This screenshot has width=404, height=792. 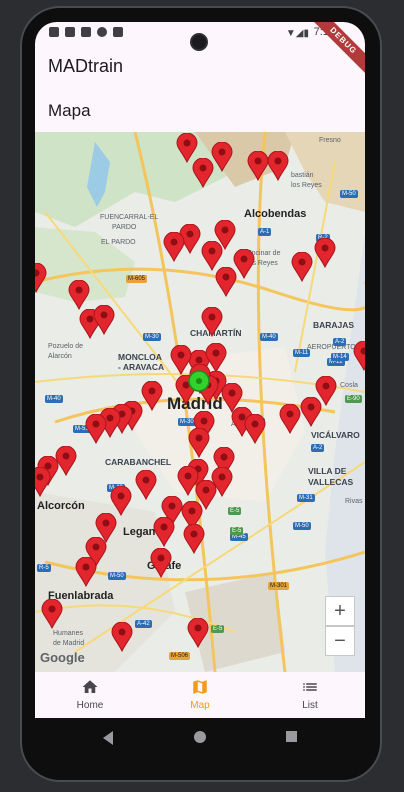 What do you see at coordinates (330, 140) in the screenshot?
I see `map-label: Fresno` at bounding box center [330, 140].